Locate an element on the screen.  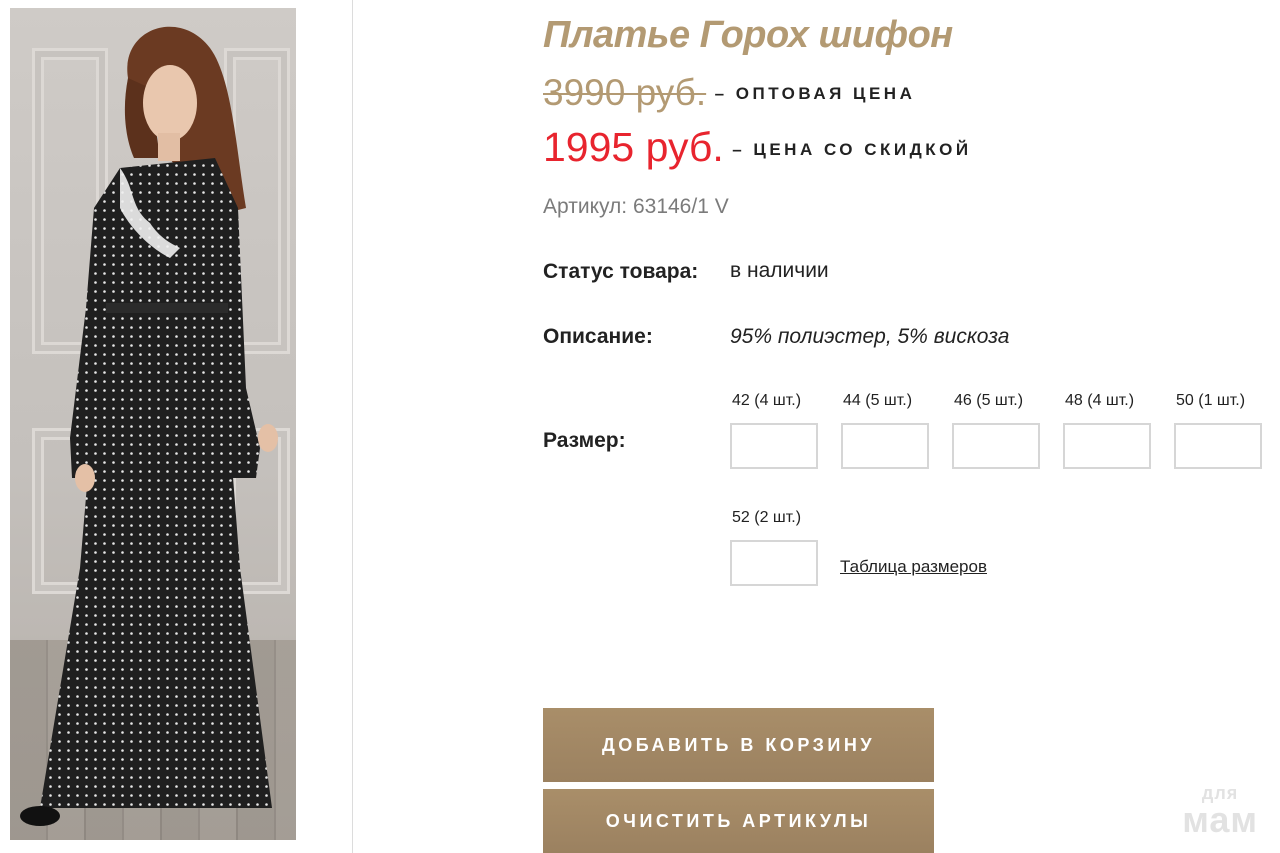
product-title: Платье Горох шифон is located at coordinates (748, 35).